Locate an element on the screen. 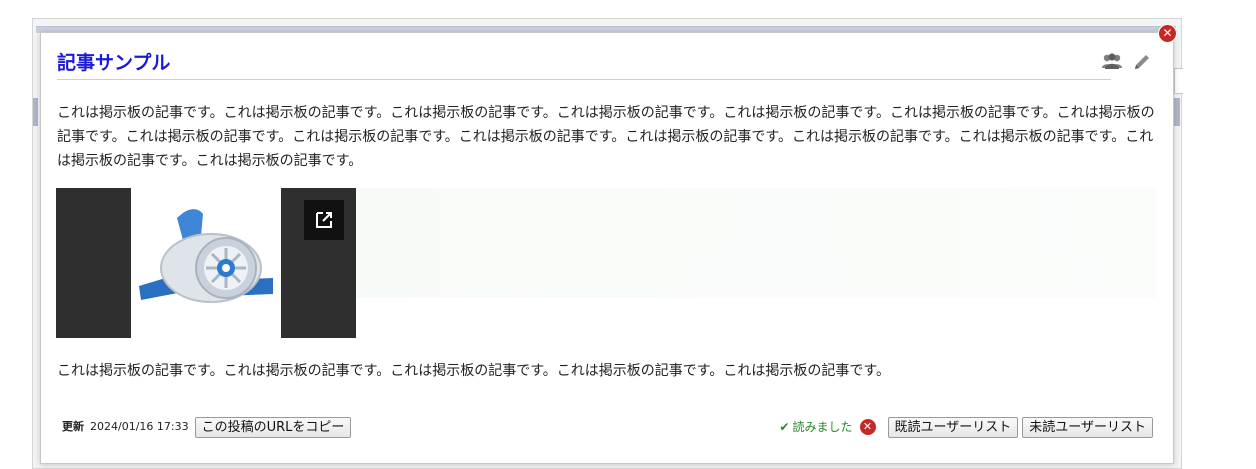 The width and height of the screenshot is (1256, 469). footer-left: 更新 2024/01/16 17:33 この投稿のURLをコピー is located at coordinates (207, 427).